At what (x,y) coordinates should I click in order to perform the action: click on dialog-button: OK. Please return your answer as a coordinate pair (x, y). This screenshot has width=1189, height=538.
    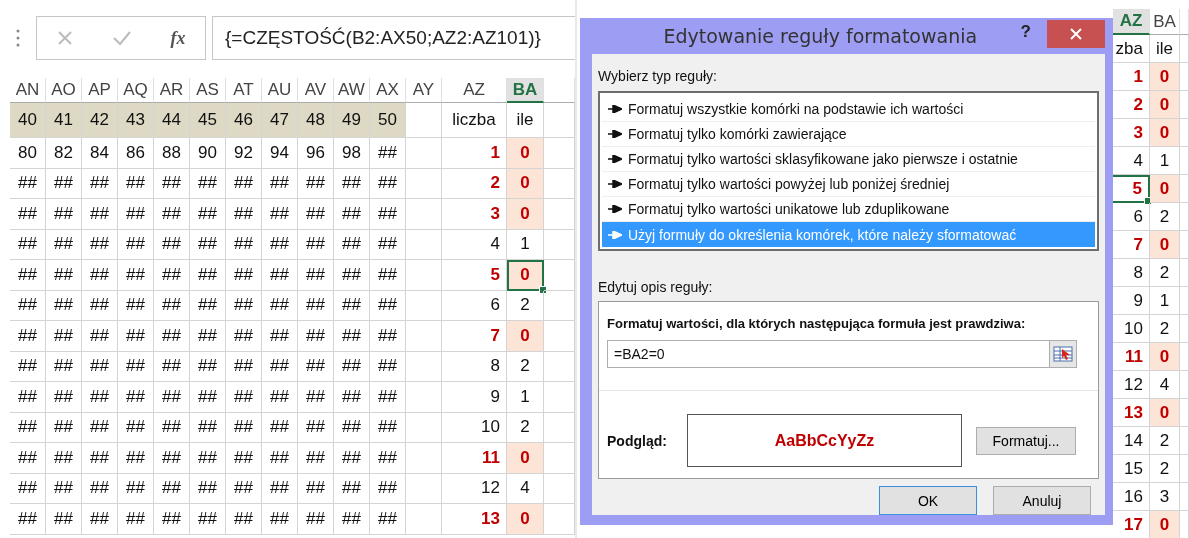
    Looking at the image, I should click on (928, 500).